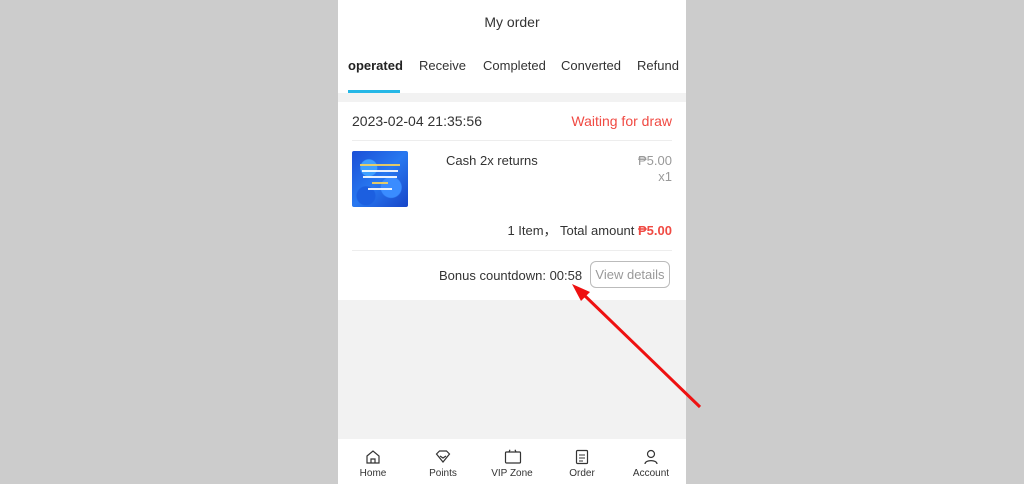 This screenshot has width=1024, height=484. Describe the element at coordinates (637, 346) in the screenshot. I see `annotation-arrow` at that location.